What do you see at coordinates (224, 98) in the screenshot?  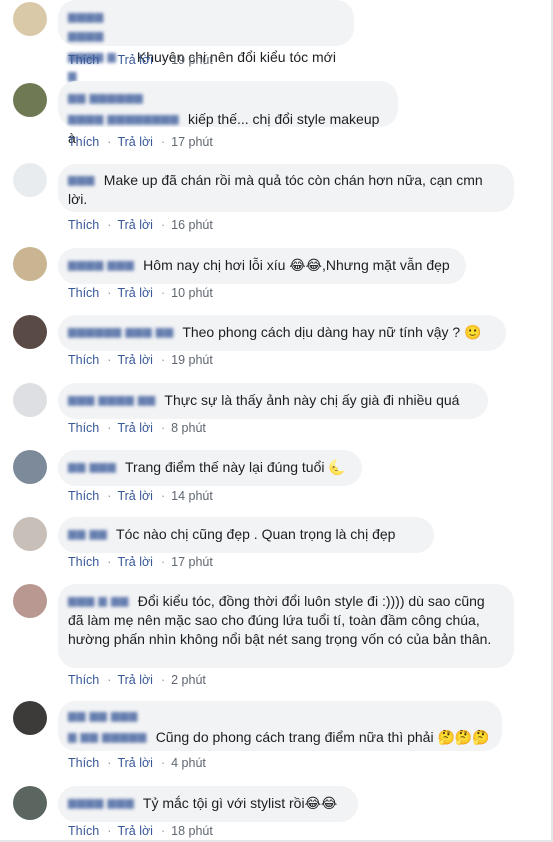 I see `commenter-name: ▆▆ ▆▆▆▆▆▆` at bounding box center [224, 98].